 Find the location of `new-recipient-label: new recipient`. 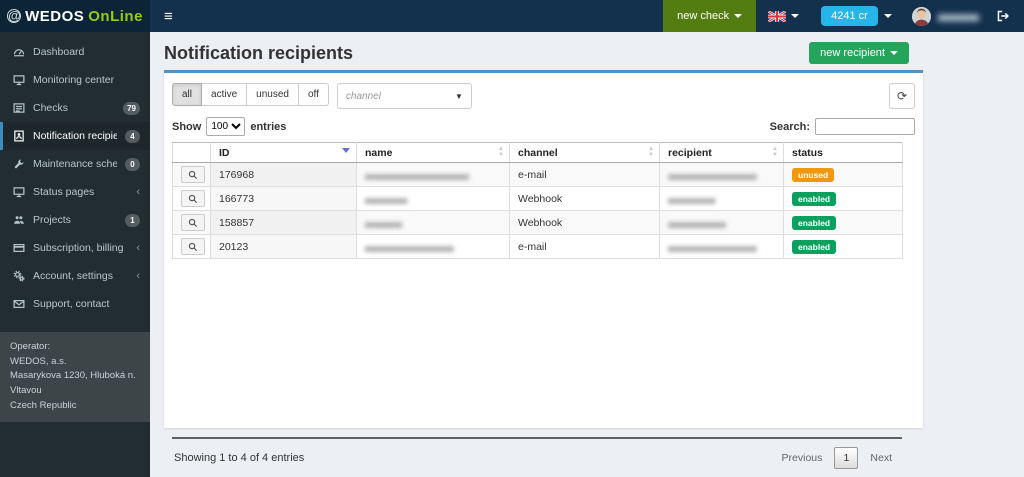

new-recipient-label: new recipient is located at coordinates (852, 53).